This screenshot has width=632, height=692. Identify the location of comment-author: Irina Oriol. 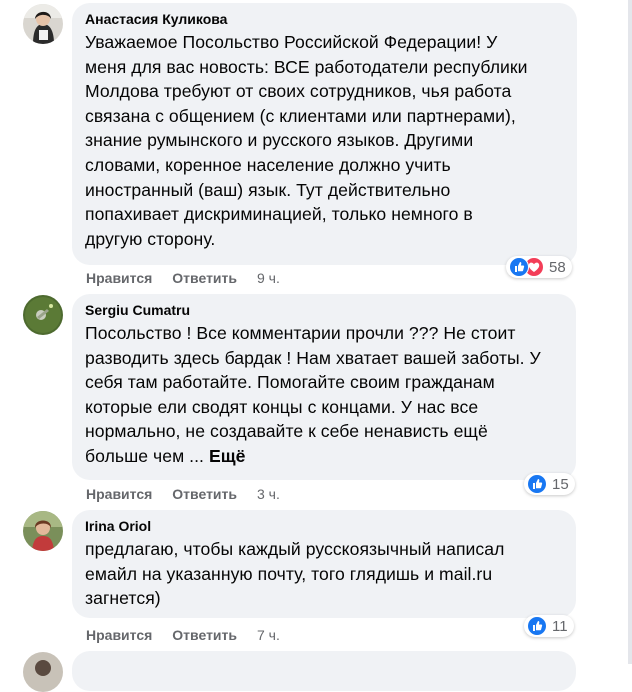
(324, 526).